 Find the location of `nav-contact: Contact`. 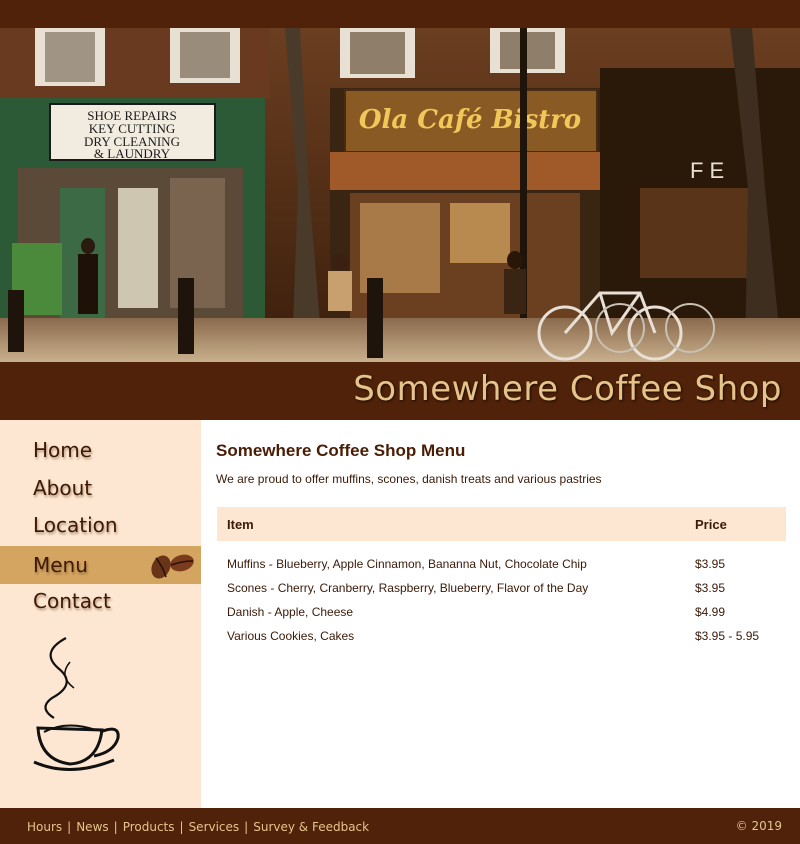

nav-contact: Contact is located at coordinates (100, 601).